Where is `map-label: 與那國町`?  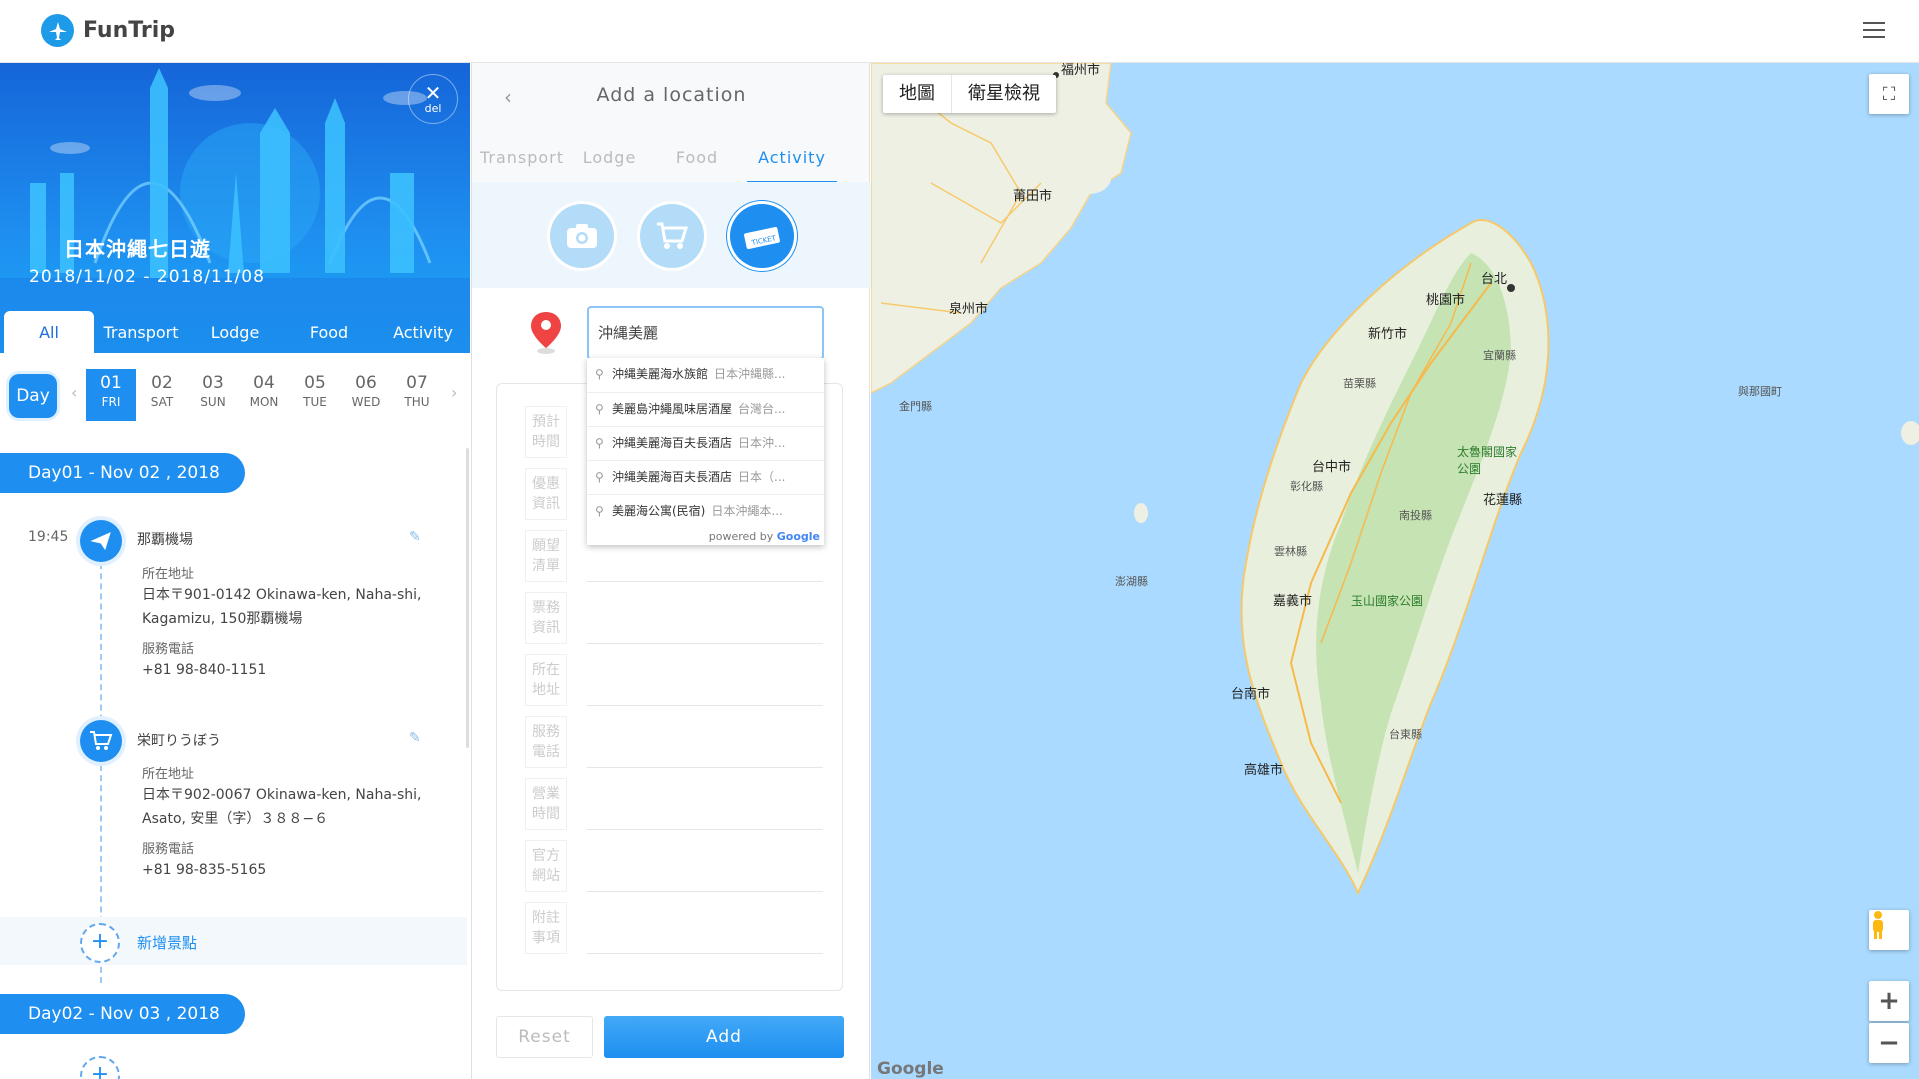 map-label: 與那國町 is located at coordinates (1760, 391).